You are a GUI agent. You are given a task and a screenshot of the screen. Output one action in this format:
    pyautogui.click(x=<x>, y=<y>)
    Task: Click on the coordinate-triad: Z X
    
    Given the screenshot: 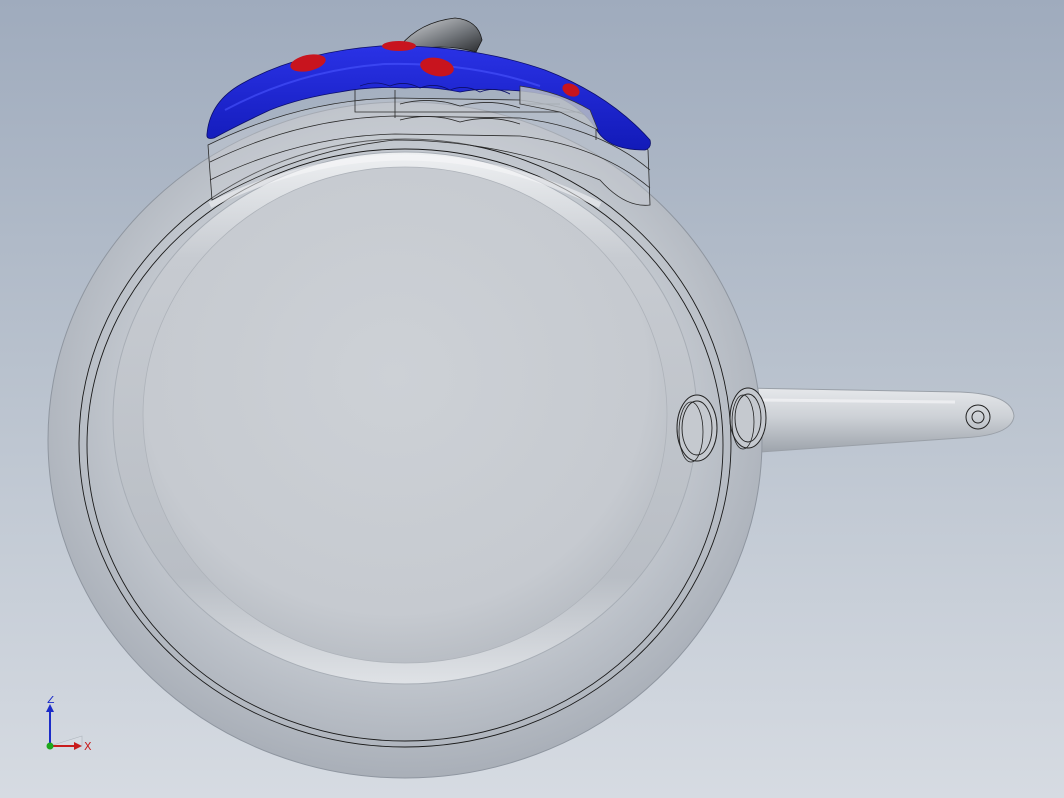 What is the action you would take?
    pyautogui.click(x=69, y=724)
    